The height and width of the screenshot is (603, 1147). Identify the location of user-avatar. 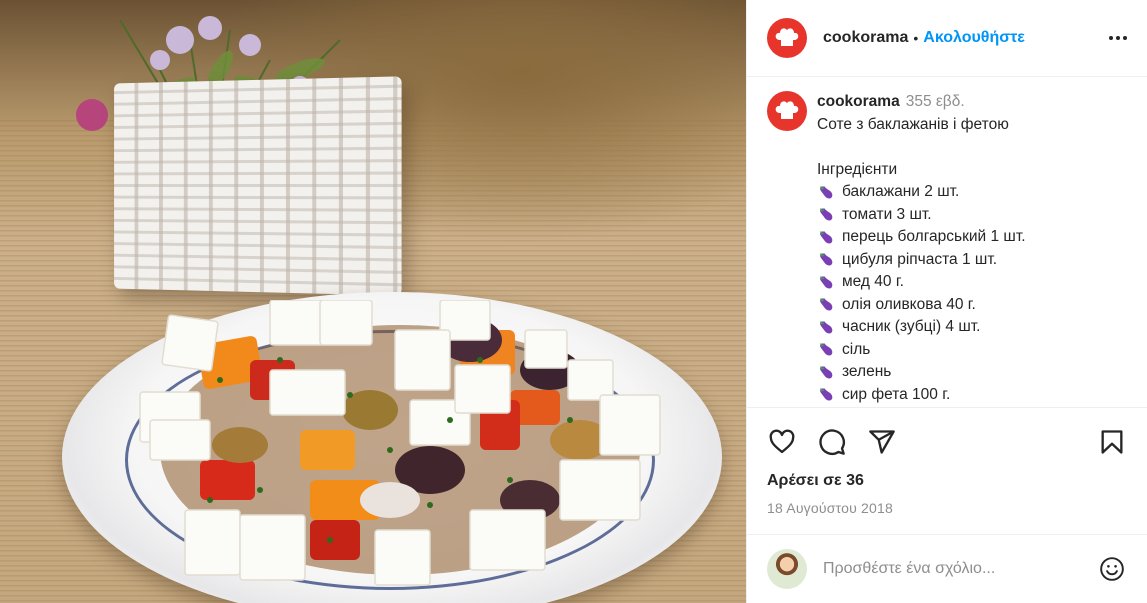
(787, 569).